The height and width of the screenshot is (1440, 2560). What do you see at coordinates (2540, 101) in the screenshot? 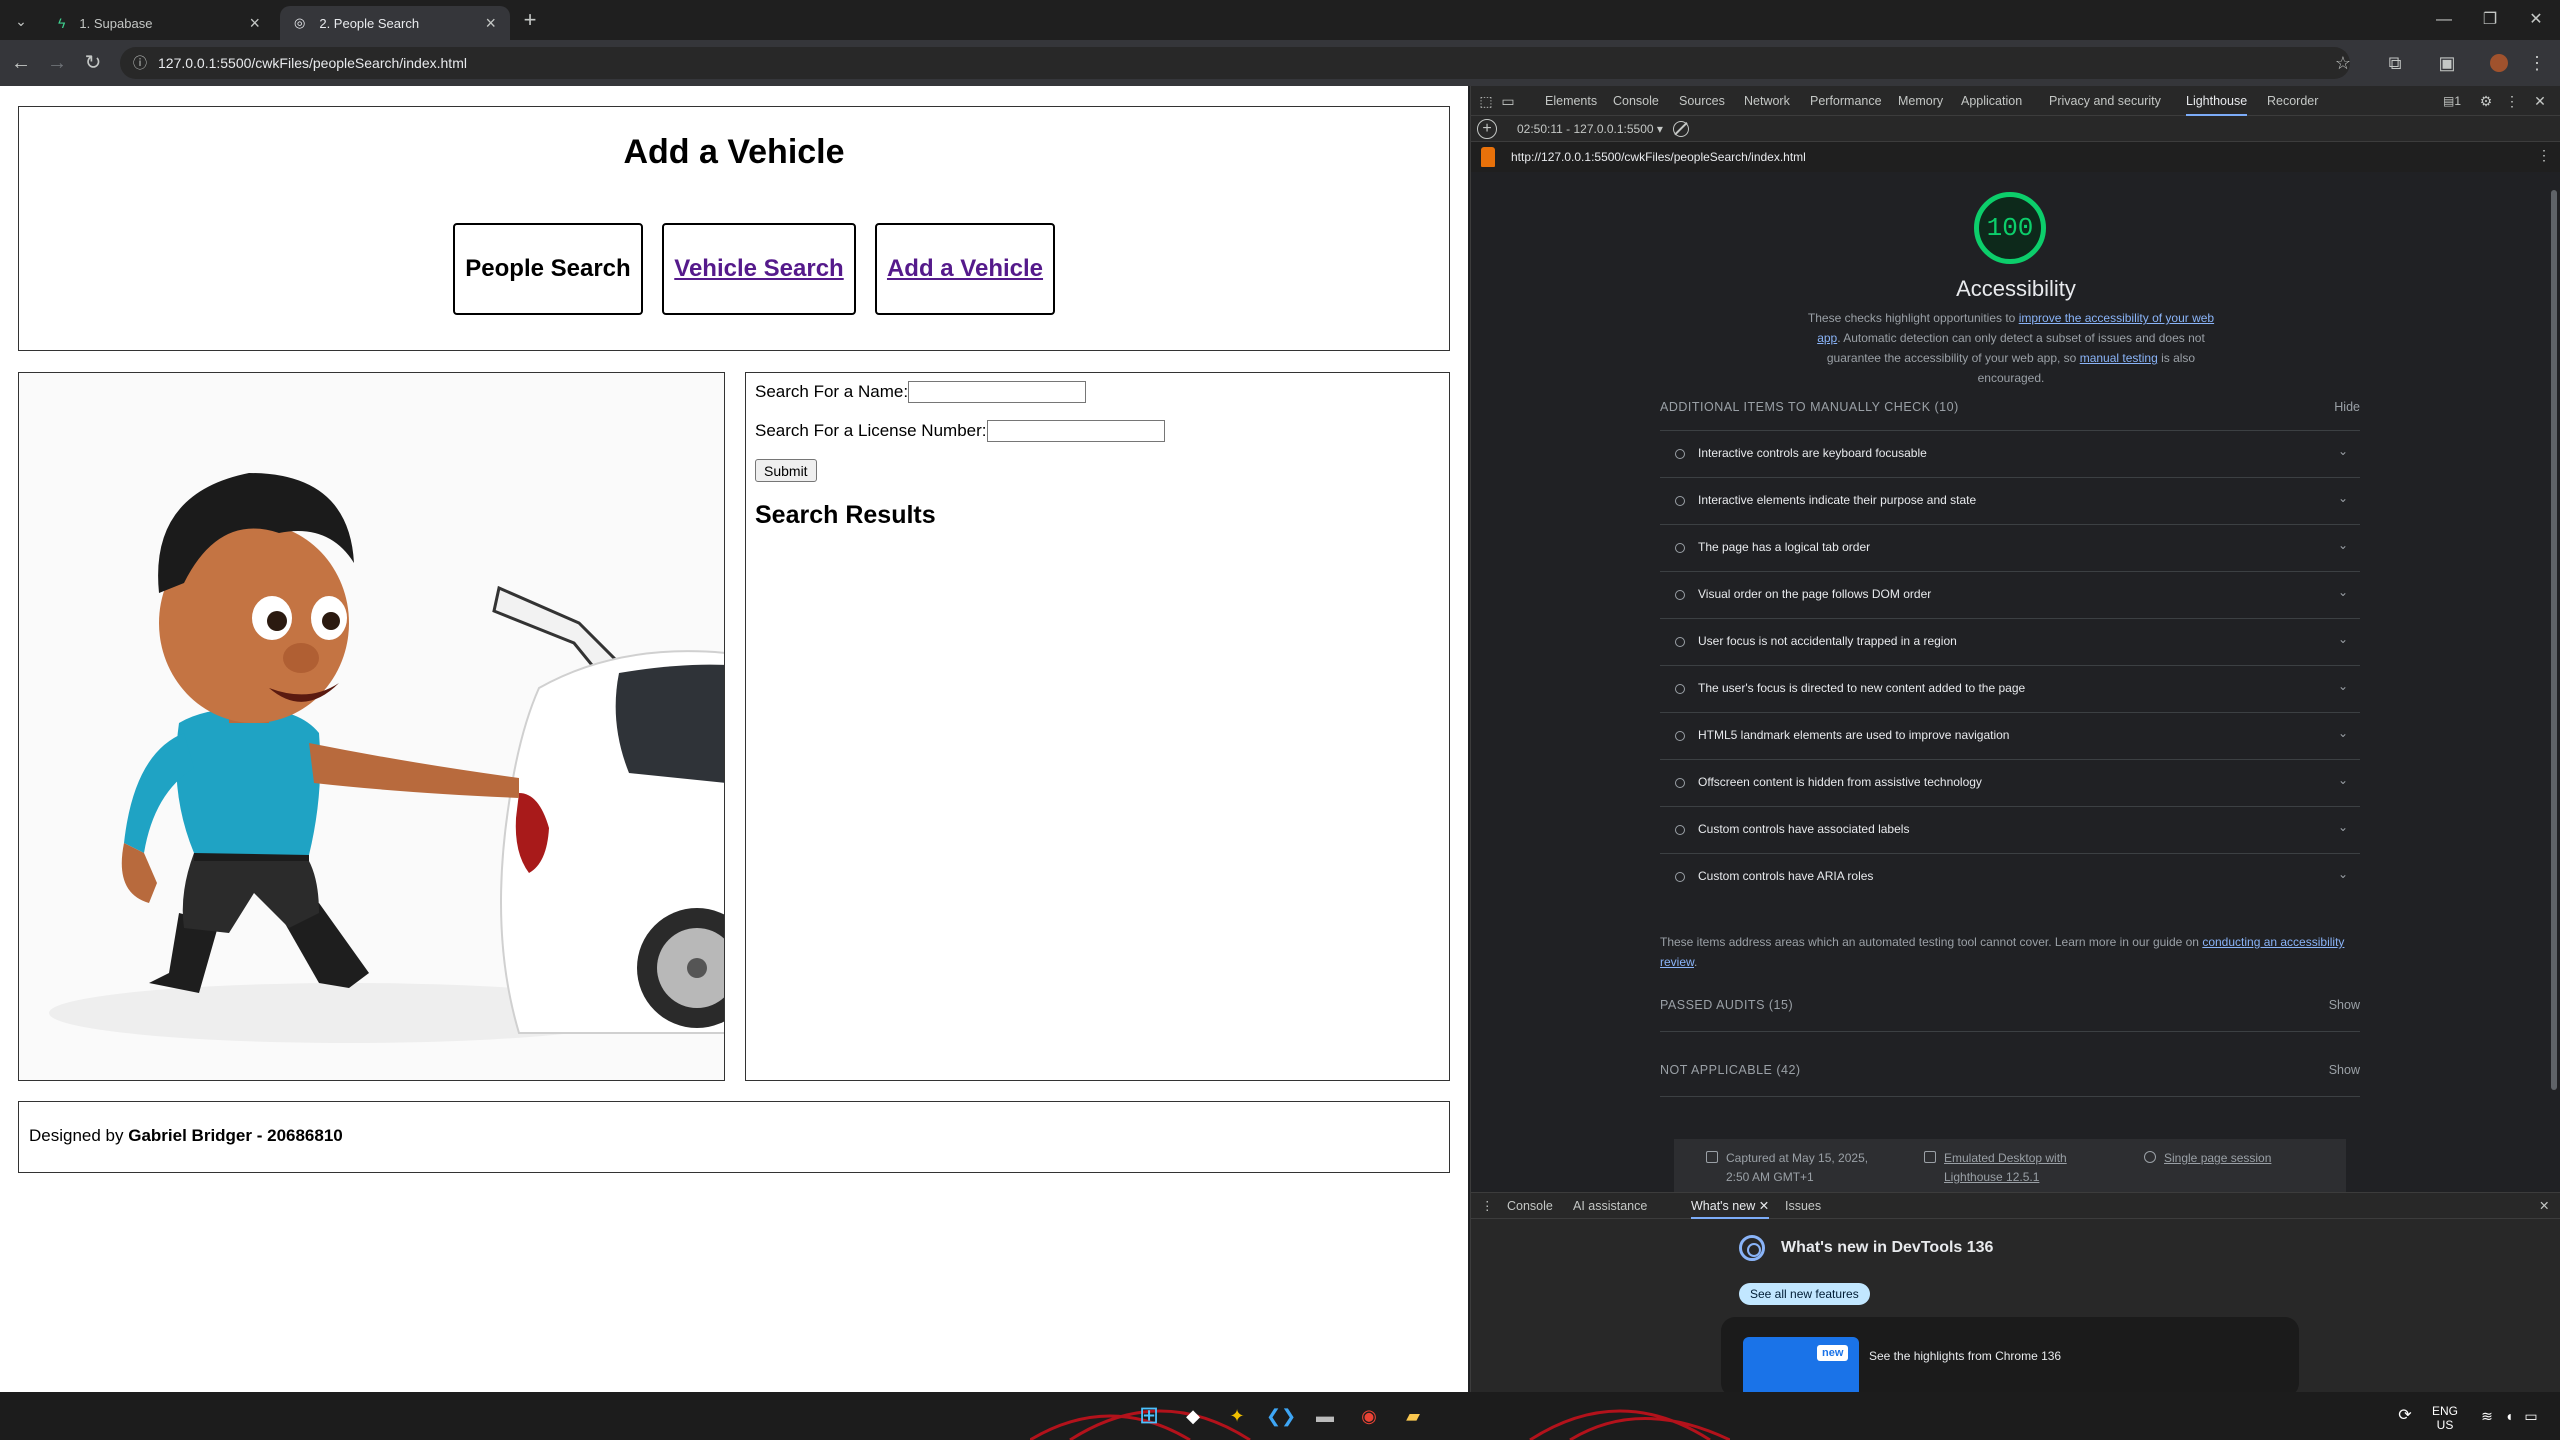
I see `devtools-close-icon: ✕` at bounding box center [2540, 101].